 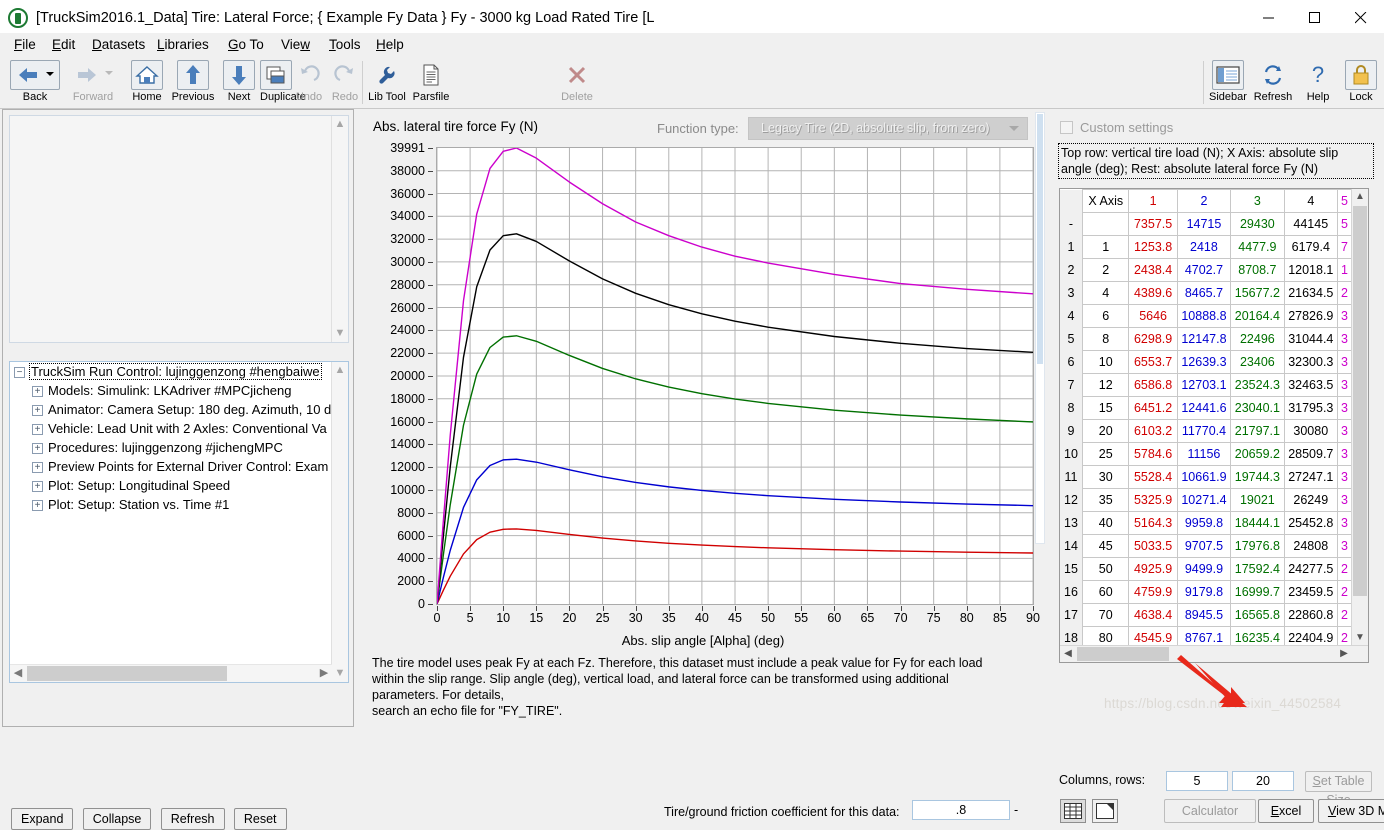 I want to click on scroll-thumb, so click(x=1040, y=239).